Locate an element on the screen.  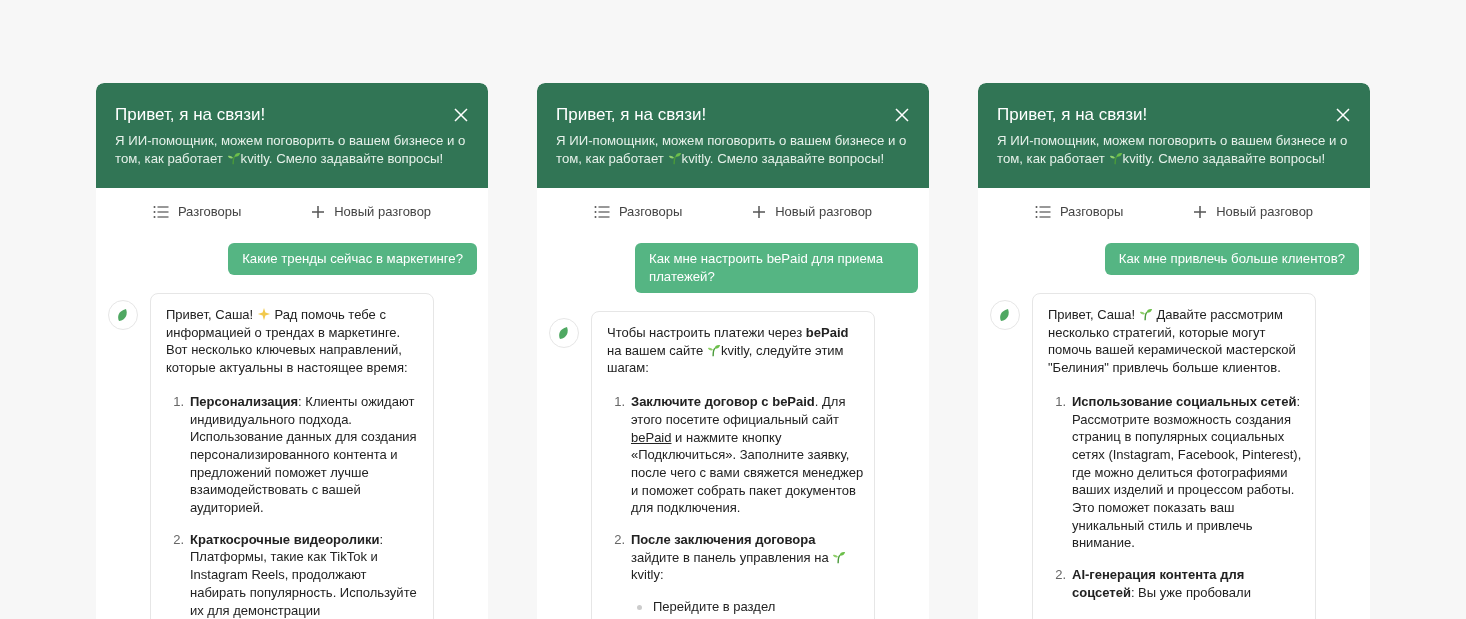
message-text: Персонализация: Клиенты ожидают индивидуального подхода. Использование данных для создания персонализированного контента и предложений поможет лучше взаимодействовать с вашей аудиторией. is located at coordinates (303, 454).